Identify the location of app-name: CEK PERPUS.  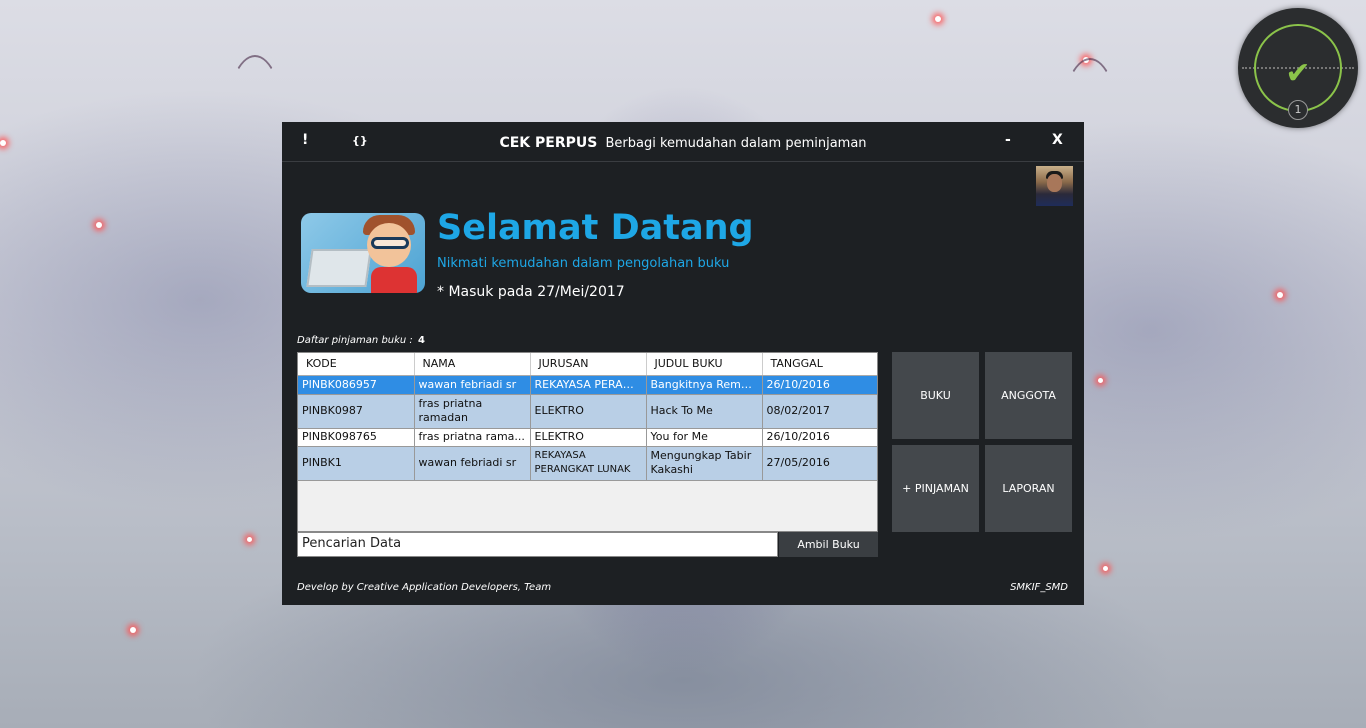
(548, 143).